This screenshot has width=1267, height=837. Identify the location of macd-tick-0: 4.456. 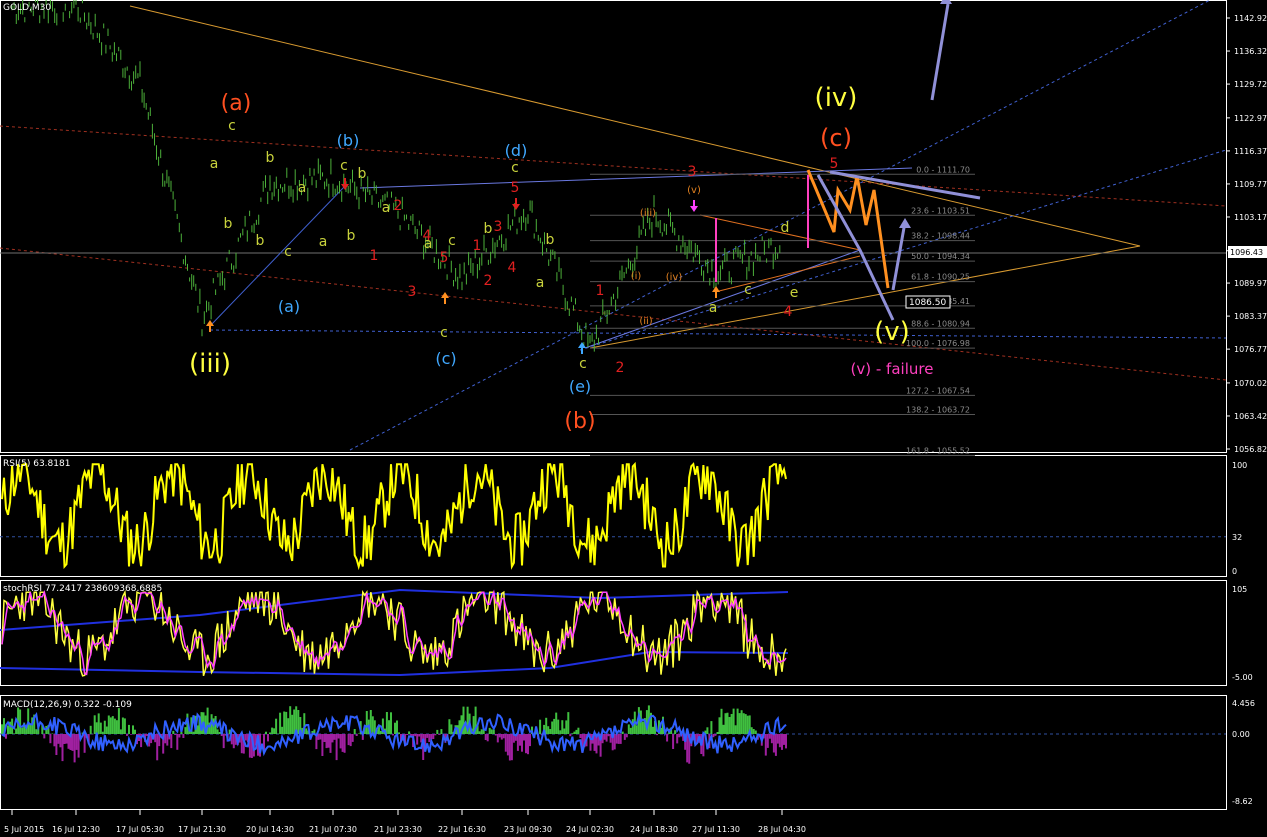
(1243, 703).